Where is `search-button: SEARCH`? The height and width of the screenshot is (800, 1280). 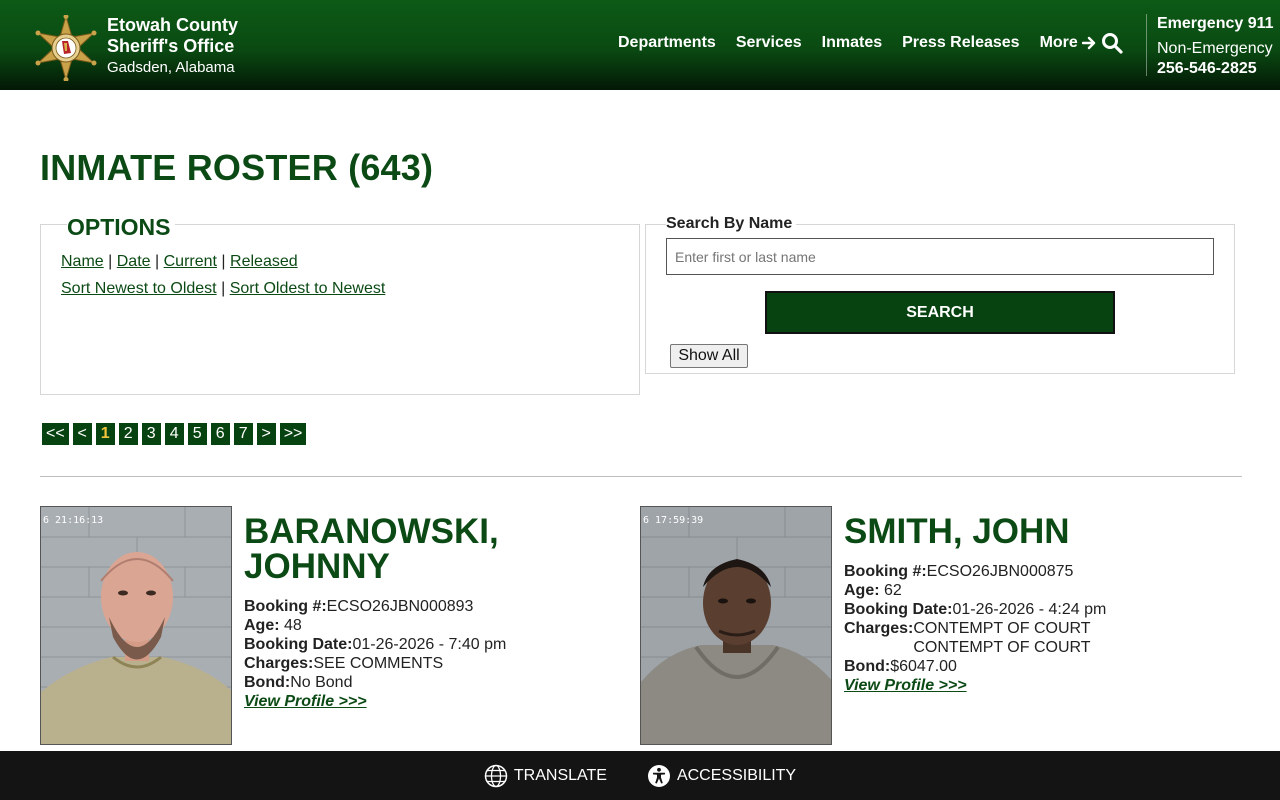
search-button: SEARCH is located at coordinates (940, 312).